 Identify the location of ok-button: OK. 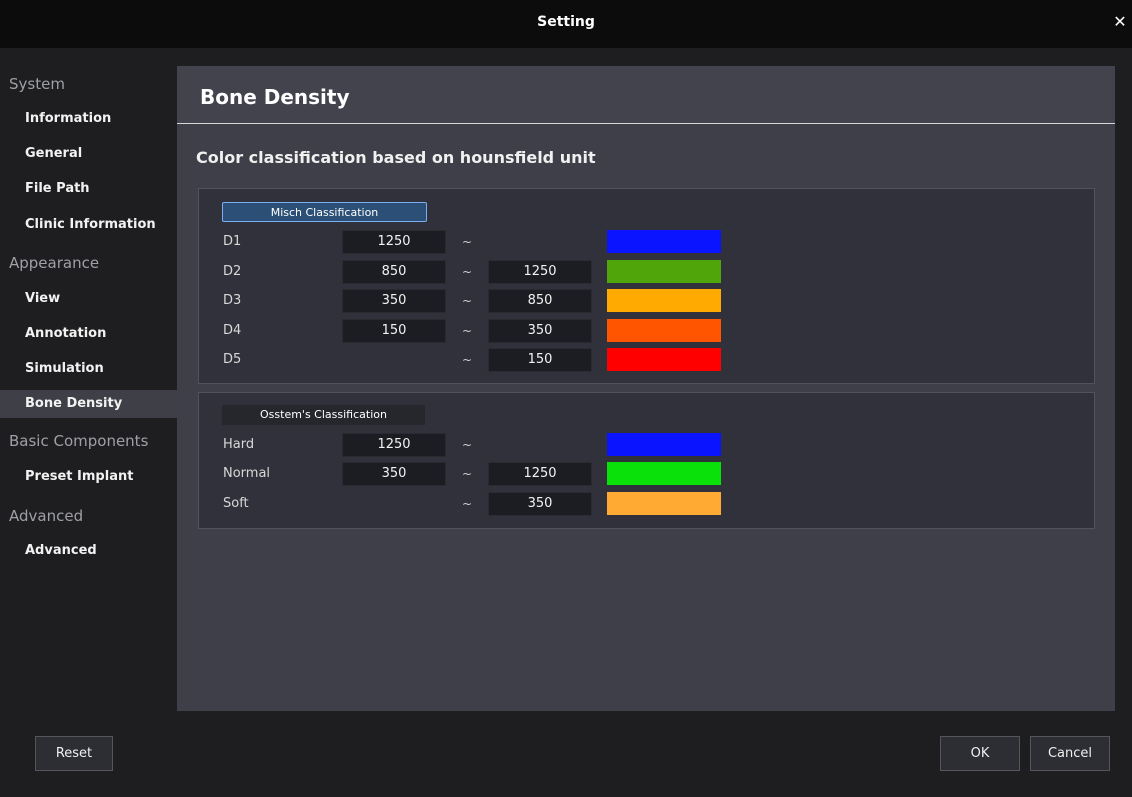
(980, 753).